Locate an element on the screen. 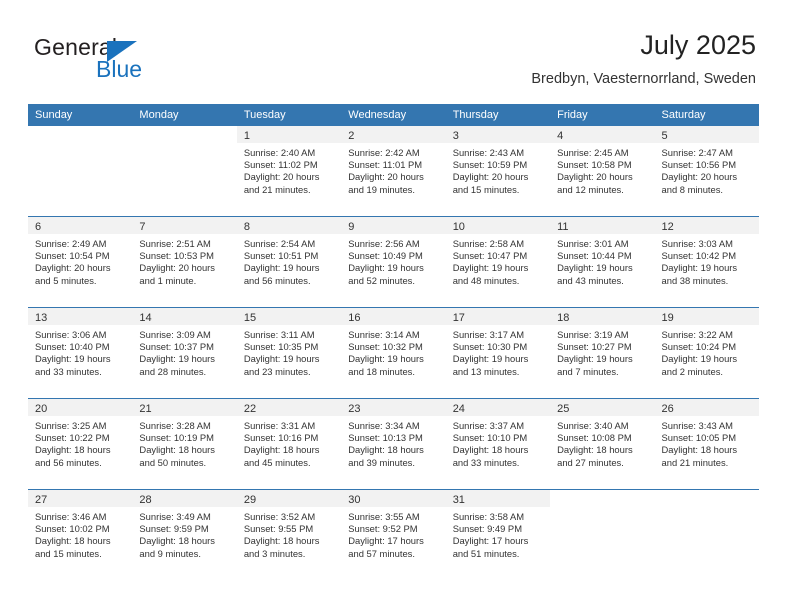 Image resolution: width=792 pixels, height=612 pixels. sunrise-text: Sunrise: 3:14 AM is located at coordinates (384, 334).